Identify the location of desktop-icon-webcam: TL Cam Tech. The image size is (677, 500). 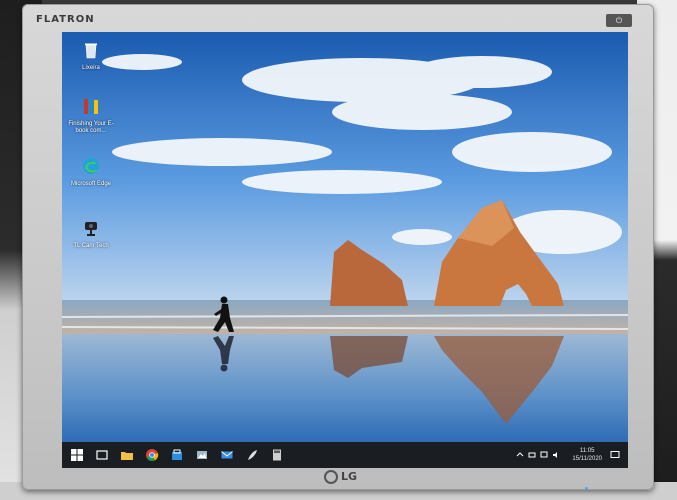
(91, 234).